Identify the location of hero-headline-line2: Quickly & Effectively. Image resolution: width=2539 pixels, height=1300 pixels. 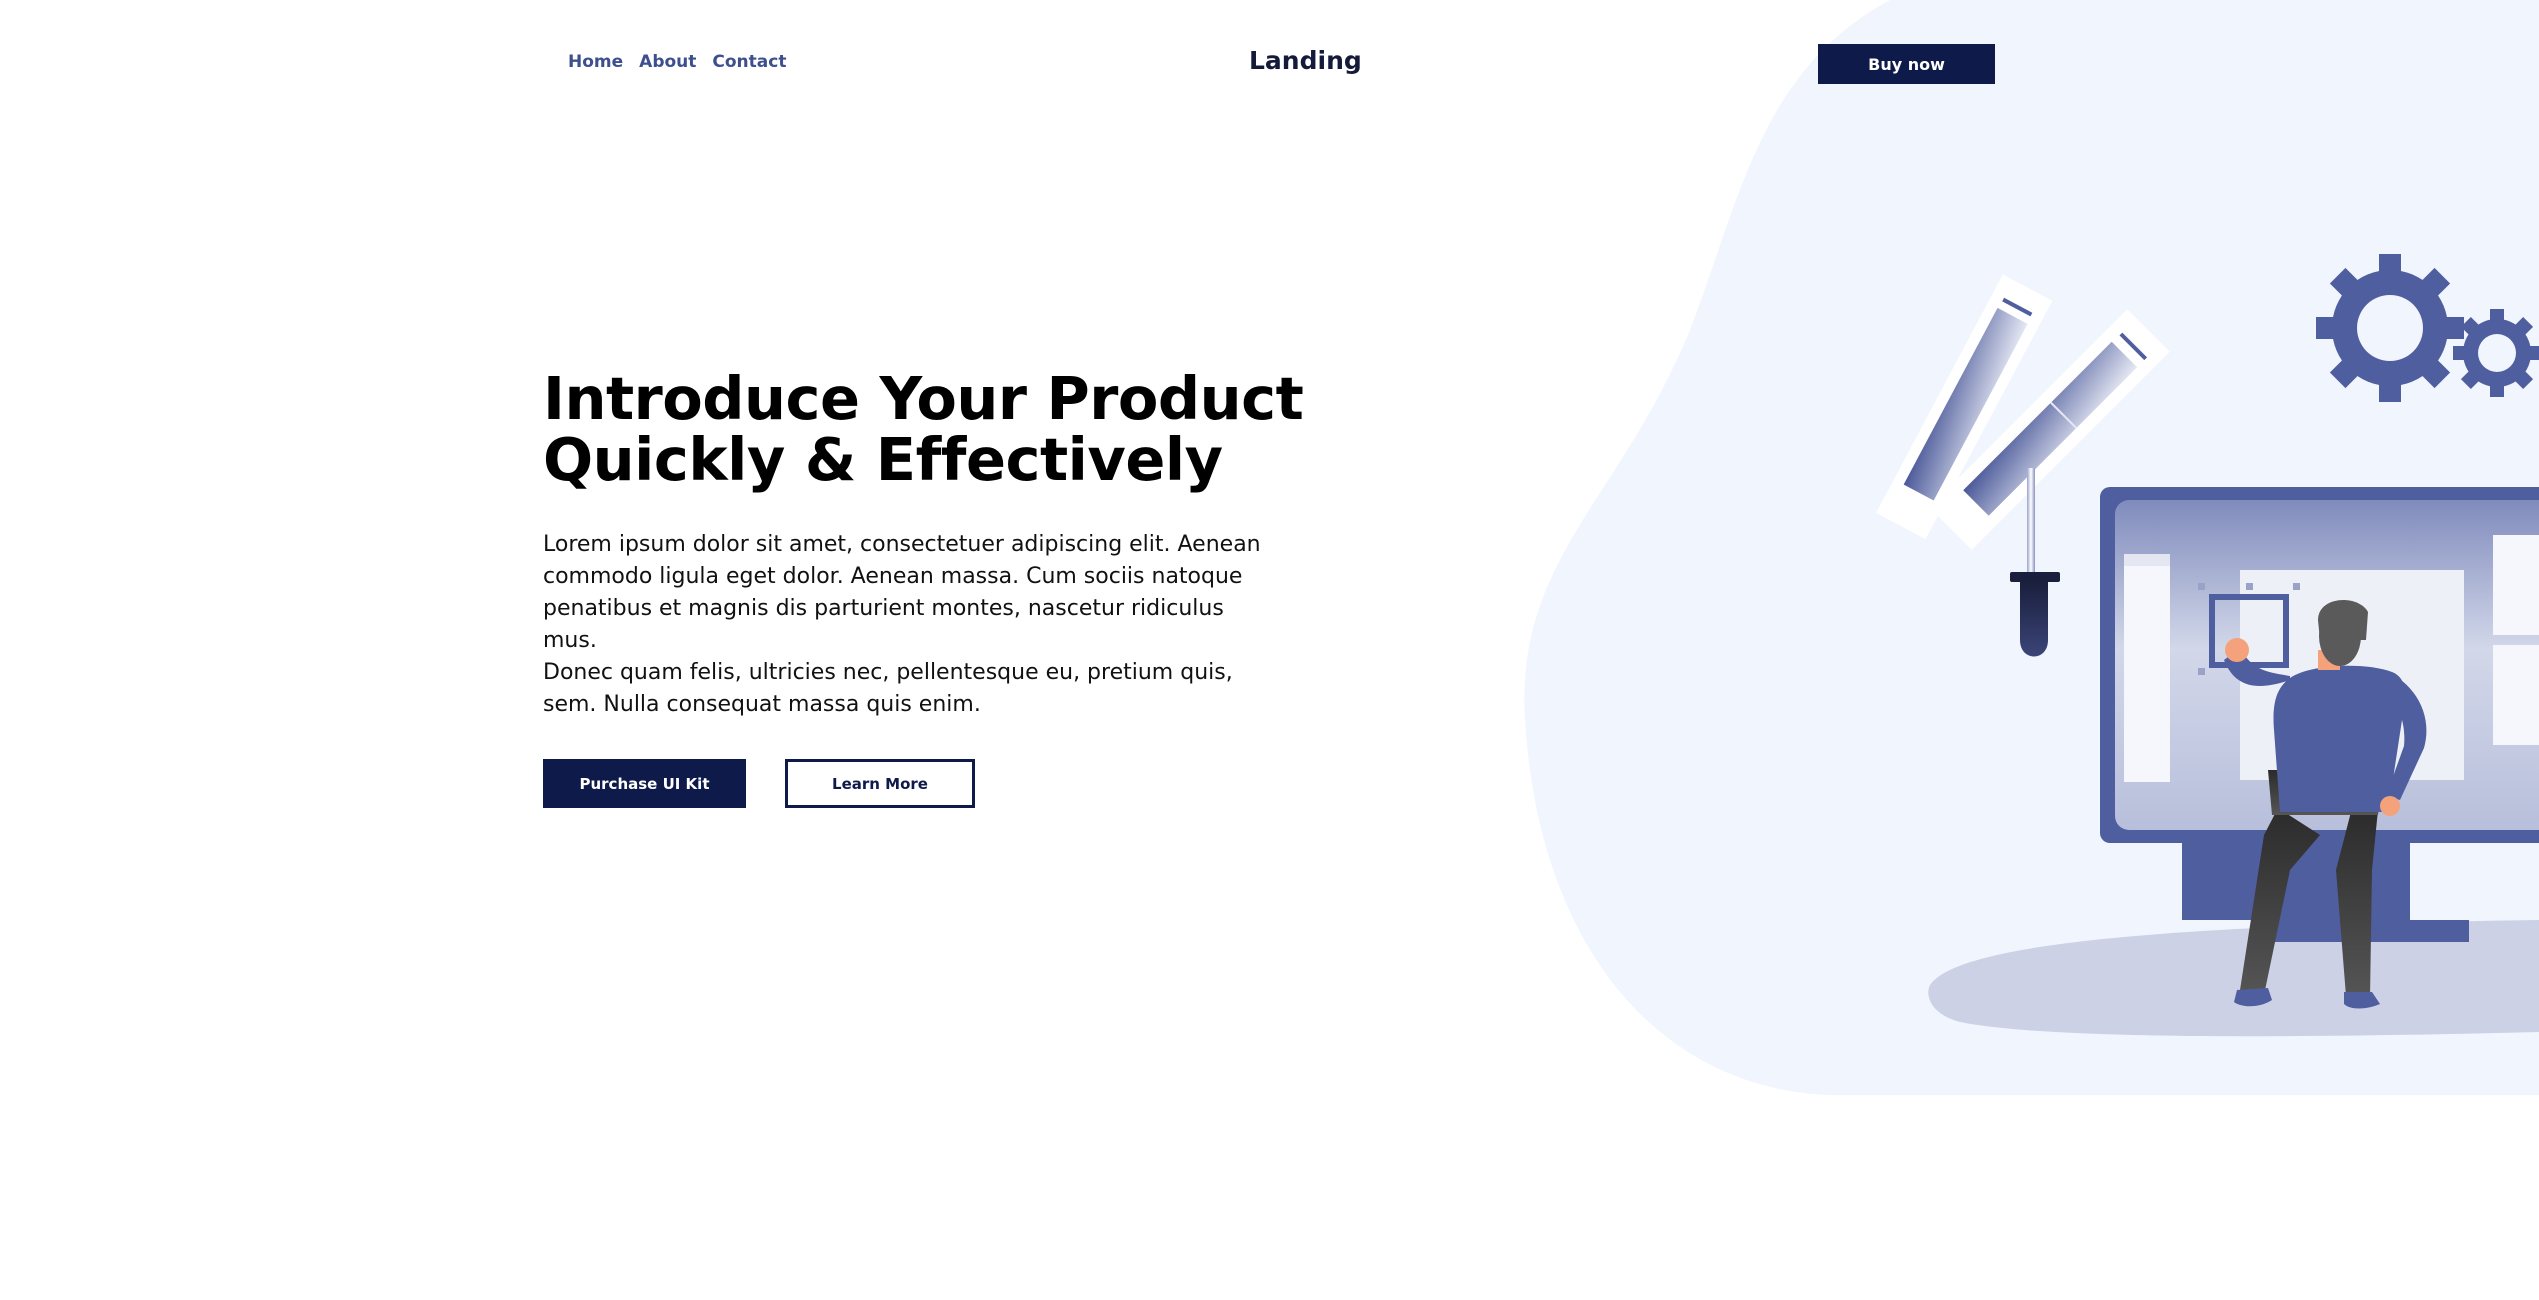
(883, 459).